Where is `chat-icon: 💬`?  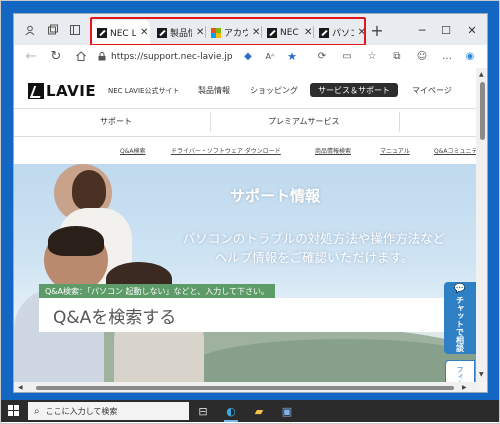
chat-icon: 💬 is located at coordinates (460, 289).